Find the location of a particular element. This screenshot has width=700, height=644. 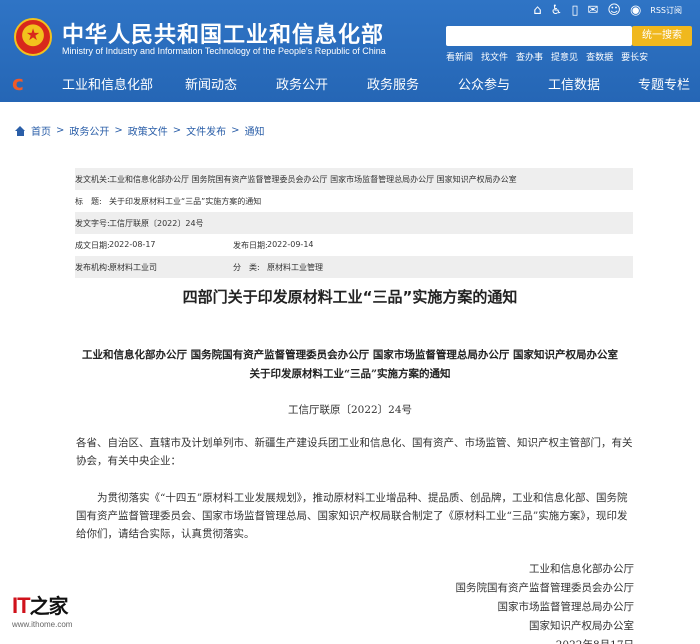

top-toolbar: ⌂ ♿ ▯ ✉ ☺ ◉ RSS订阅 is located at coordinates (607, 11).